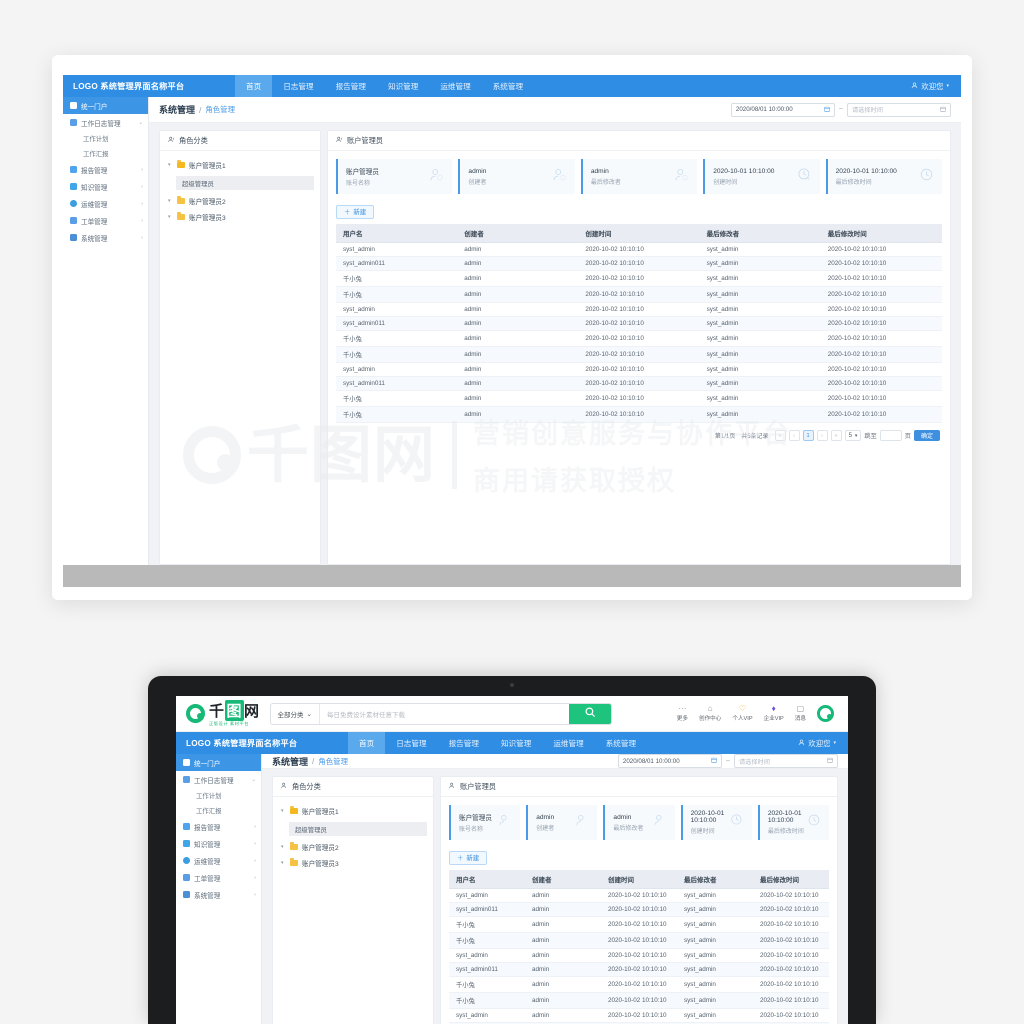  I want to click on pagination-first-button: «, so click(780, 435).